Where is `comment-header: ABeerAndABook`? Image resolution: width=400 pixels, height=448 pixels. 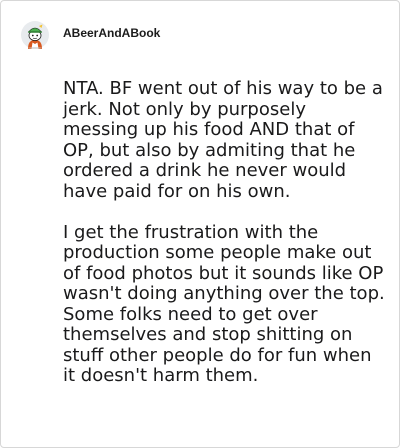
comment-header: ABeerAndABook is located at coordinates (90, 35).